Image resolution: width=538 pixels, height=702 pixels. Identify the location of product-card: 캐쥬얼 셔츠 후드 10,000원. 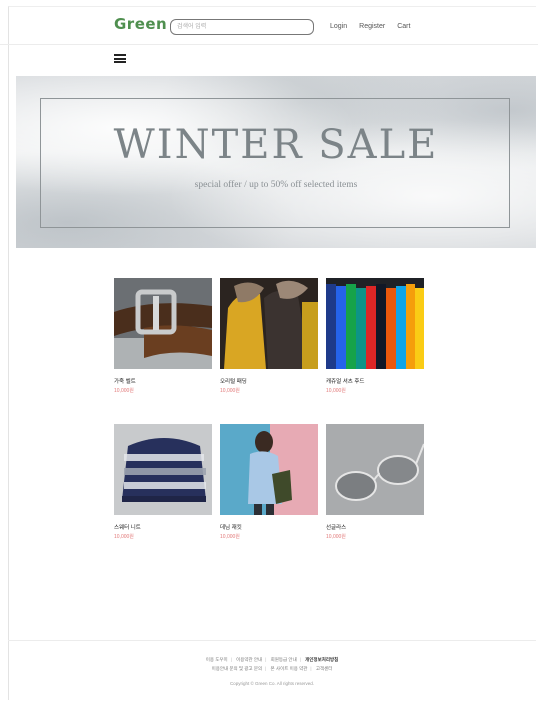
(375, 336).